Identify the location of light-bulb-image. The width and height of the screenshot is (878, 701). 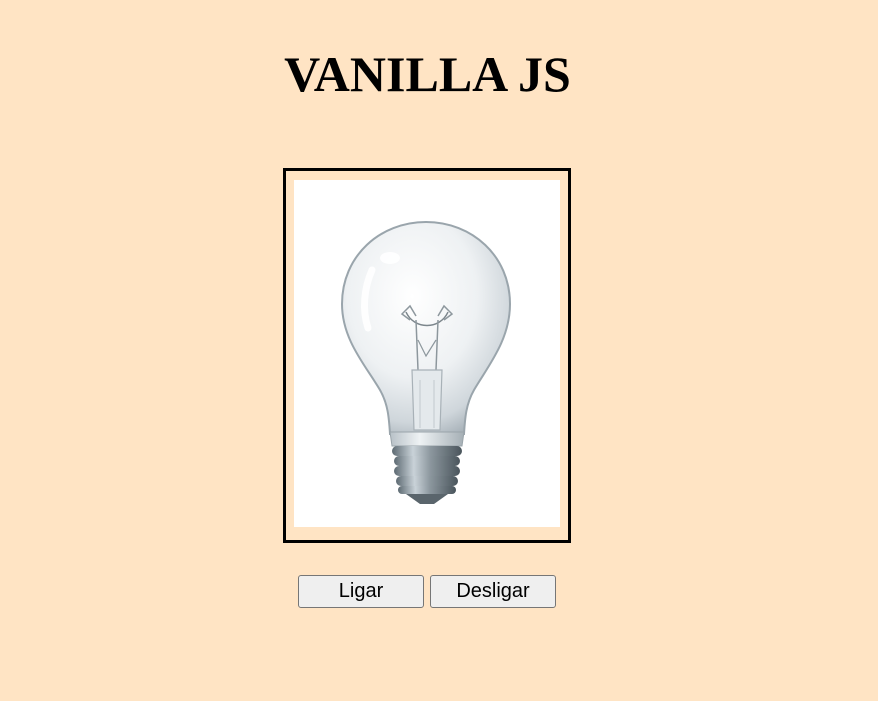
(427, 353).